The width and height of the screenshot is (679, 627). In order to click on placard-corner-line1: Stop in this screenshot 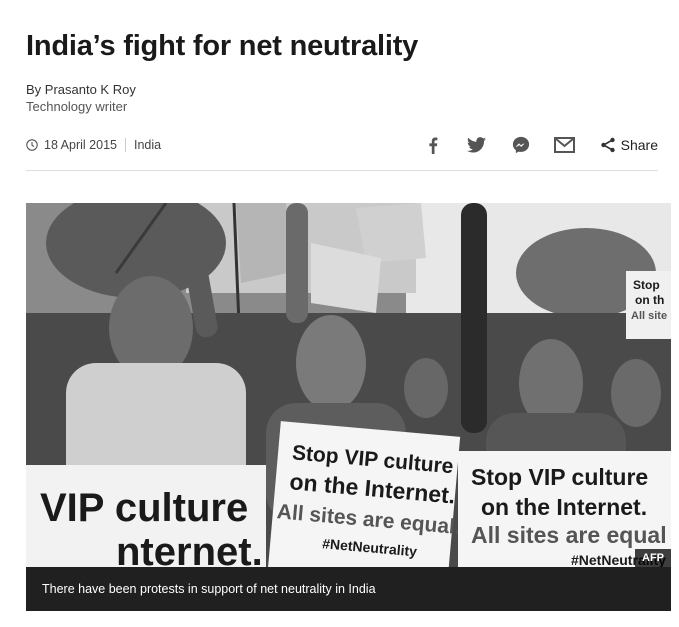, I will do `click(646, 285)`.